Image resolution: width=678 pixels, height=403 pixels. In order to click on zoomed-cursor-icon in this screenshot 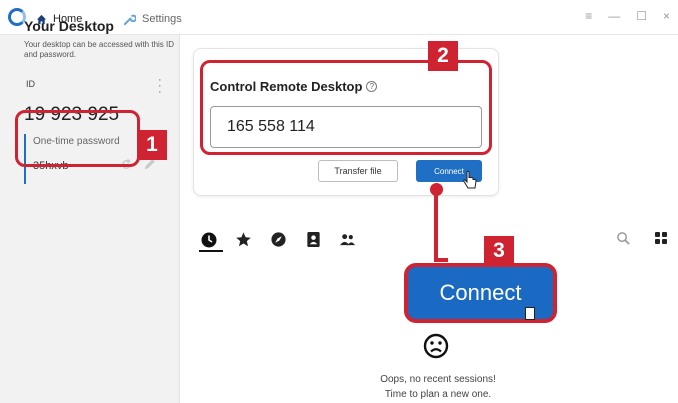, I will do `click(530, 313)`.